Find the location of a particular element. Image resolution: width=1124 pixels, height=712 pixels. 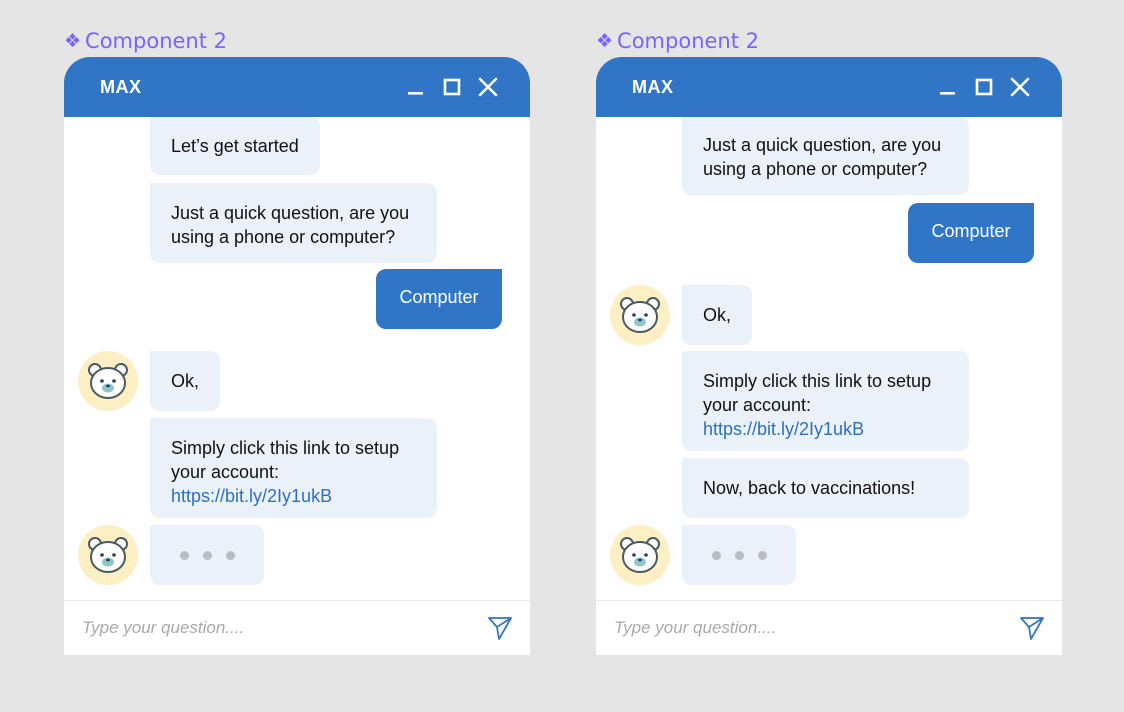

bot-message: Let’s get started is located at coordinates (235, 146).